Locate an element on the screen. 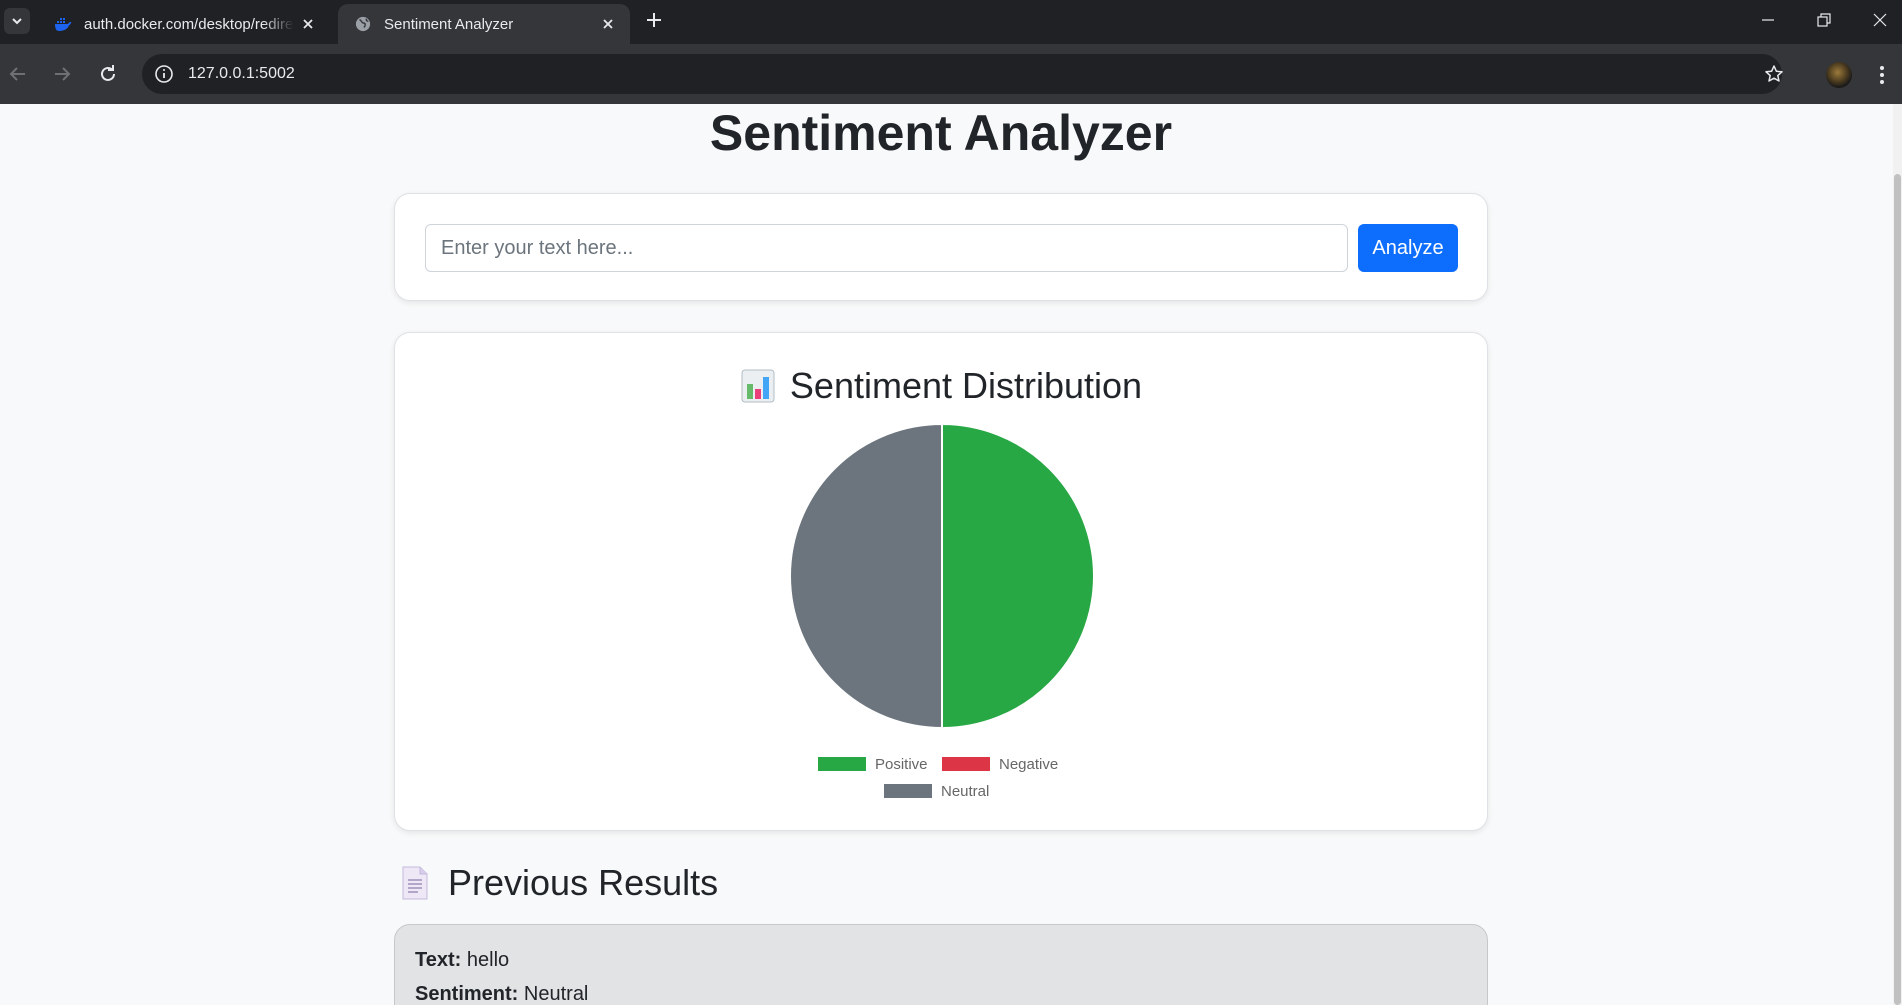 The height and width of the screenshot is (1005, 1902). results-heading: Previous Results is located at coordinates (559, 883).